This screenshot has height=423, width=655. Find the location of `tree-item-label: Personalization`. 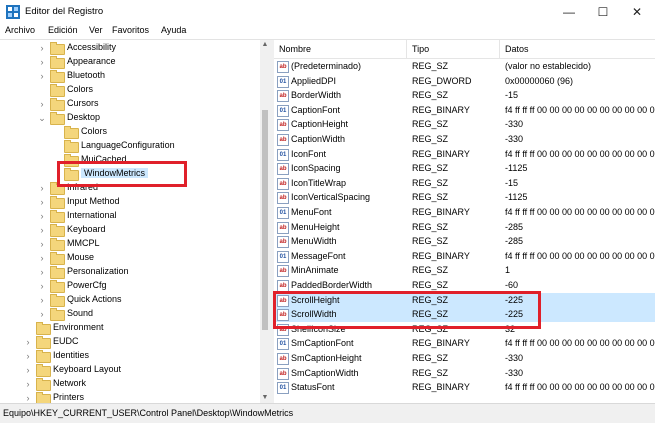

tree-item-label: Personalization is located at coordinates (98, 271).